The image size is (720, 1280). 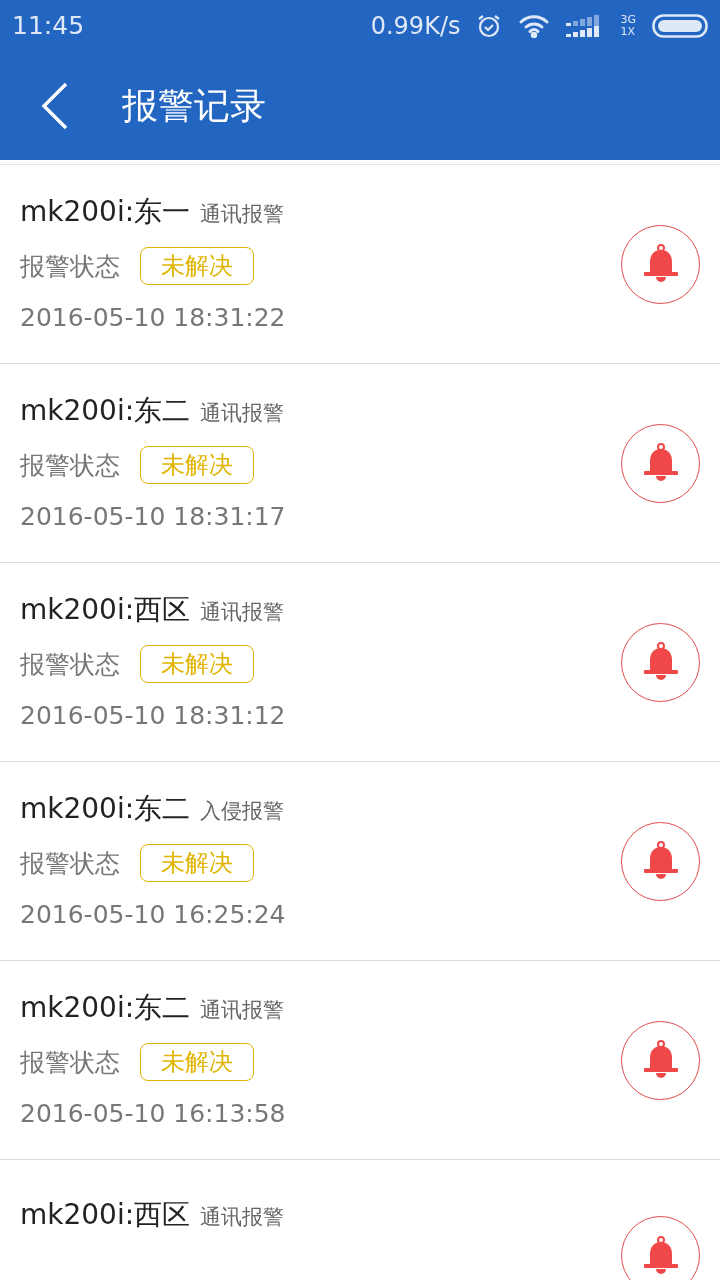 What do you see at coordinates (153, 1114) in the screenshot?
I see `alarm-time: 2016-05-10 16:13:58` at bounding box center [153, 1114].